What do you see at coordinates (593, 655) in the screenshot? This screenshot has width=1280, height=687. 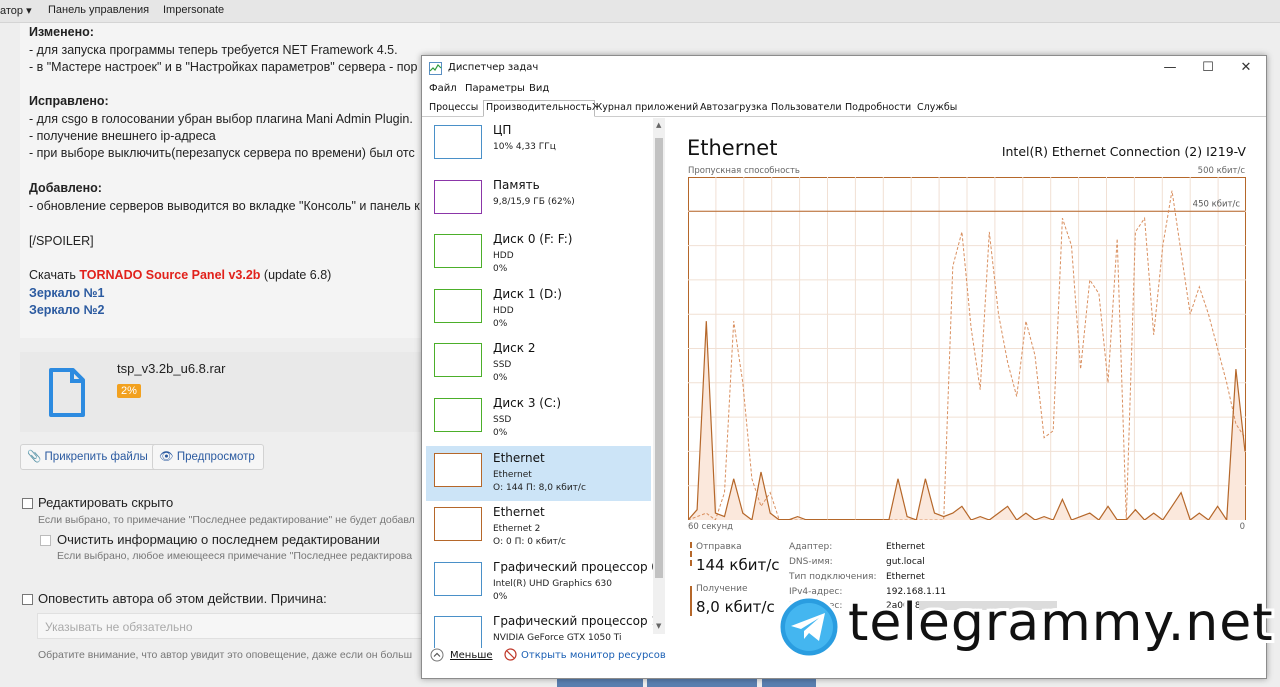 I see `open-resource-monitor-link: Открыть монитор ресурсов` at bounding box center [593, 655].